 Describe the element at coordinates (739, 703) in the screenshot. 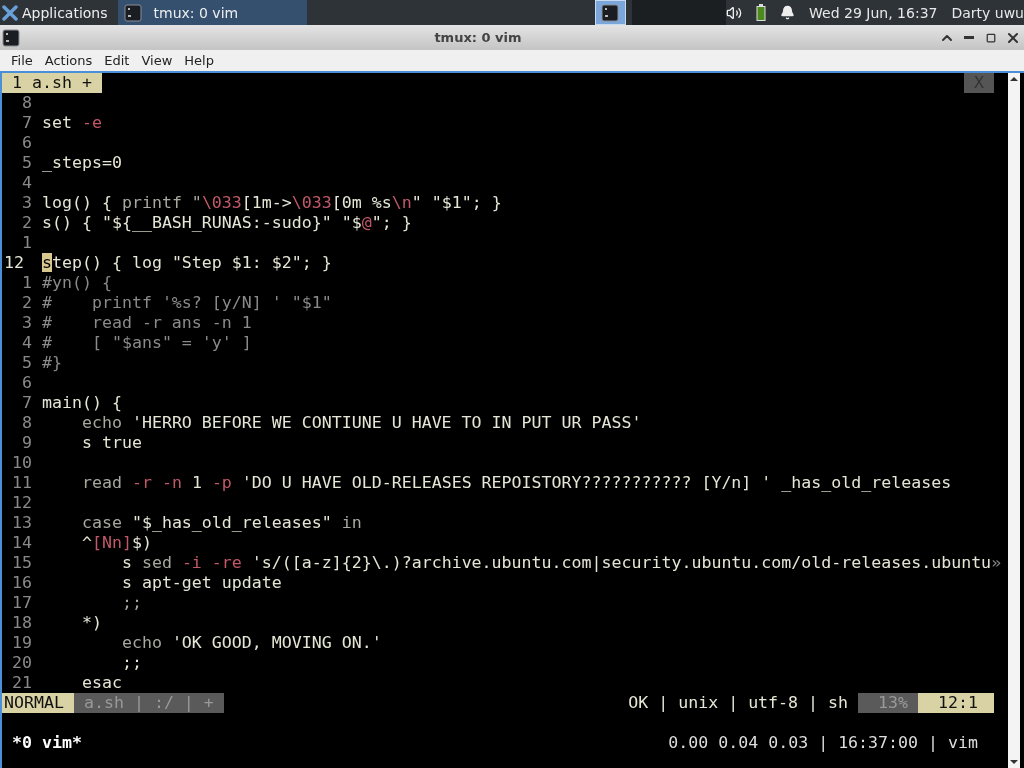

I see `file-format: OK | unix | utf-8 | sh` at that location.